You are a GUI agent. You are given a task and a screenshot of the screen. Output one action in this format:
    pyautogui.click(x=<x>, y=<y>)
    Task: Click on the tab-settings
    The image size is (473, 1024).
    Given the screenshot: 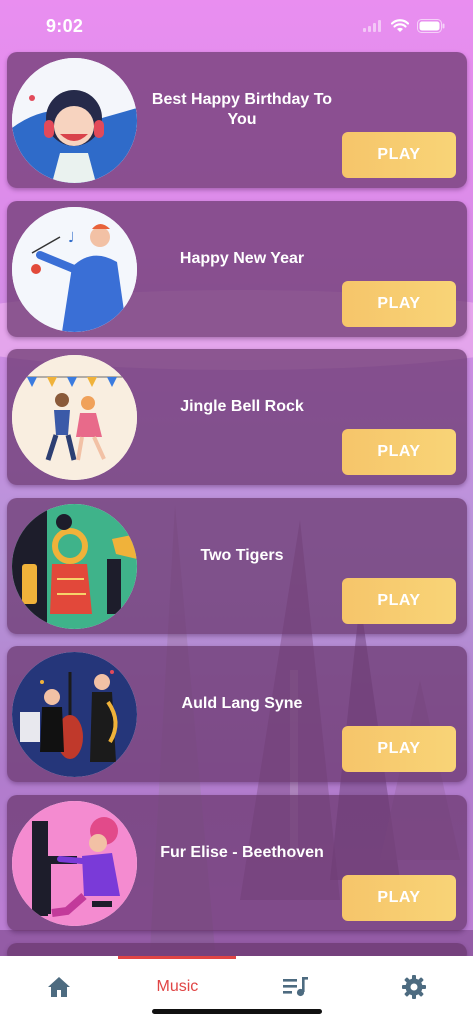 What is the action you would take?
    pyautogui.click(x=414, y=990)
    